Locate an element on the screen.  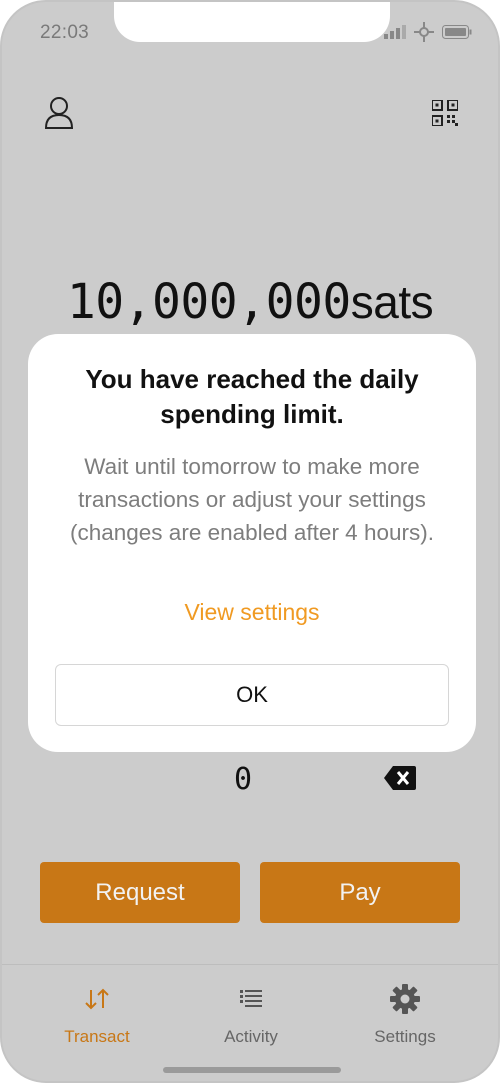
tab-bar: Transact Activity Settings is located at coordinates (250, 1022).